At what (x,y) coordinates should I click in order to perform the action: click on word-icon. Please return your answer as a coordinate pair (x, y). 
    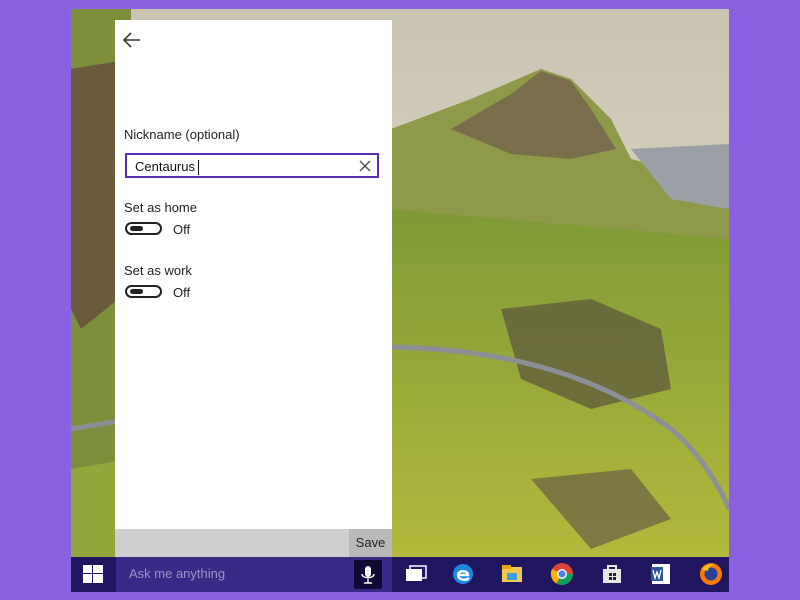
    Looking at the image, I should click on (661, 574).